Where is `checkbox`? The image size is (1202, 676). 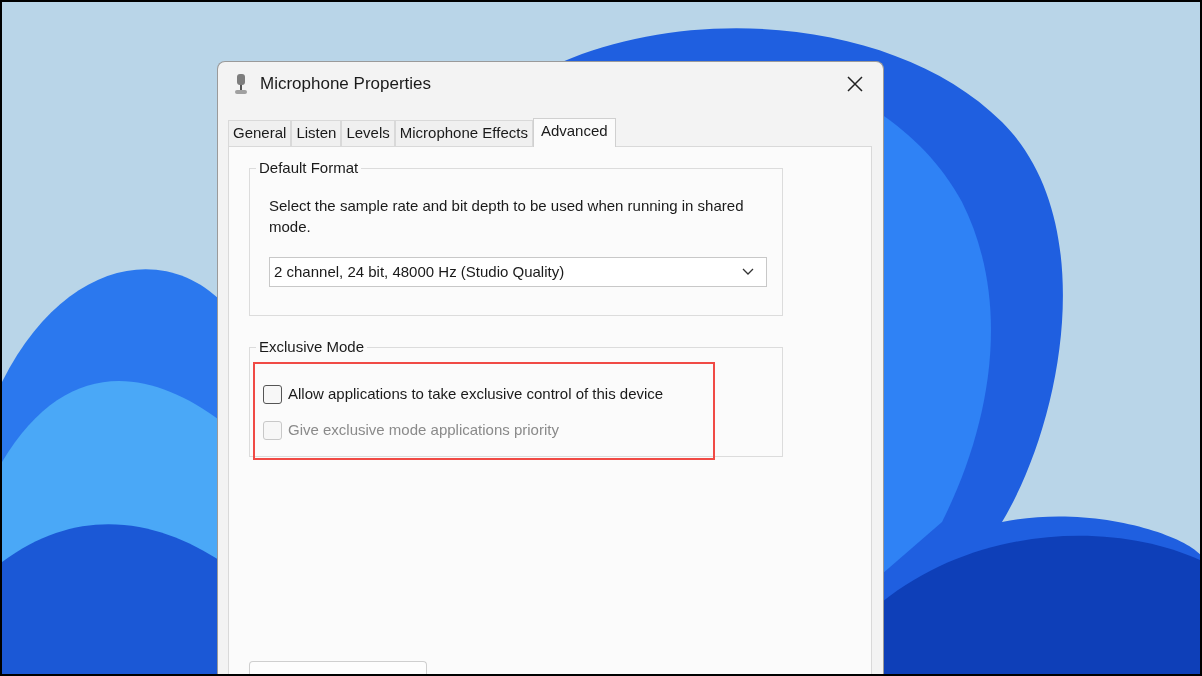 checkbox is located at coordinates (272, 394).